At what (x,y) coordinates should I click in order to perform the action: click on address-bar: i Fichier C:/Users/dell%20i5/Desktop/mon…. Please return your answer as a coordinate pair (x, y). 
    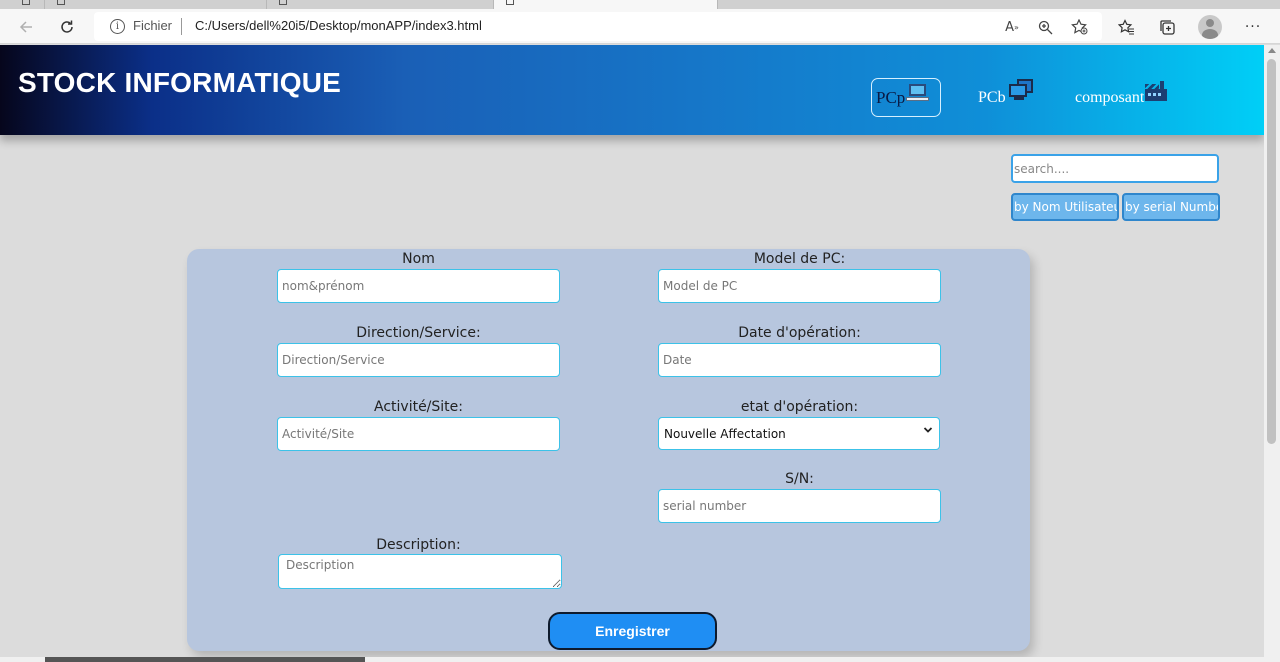
    Looking at the image, I should click on (598, 26).